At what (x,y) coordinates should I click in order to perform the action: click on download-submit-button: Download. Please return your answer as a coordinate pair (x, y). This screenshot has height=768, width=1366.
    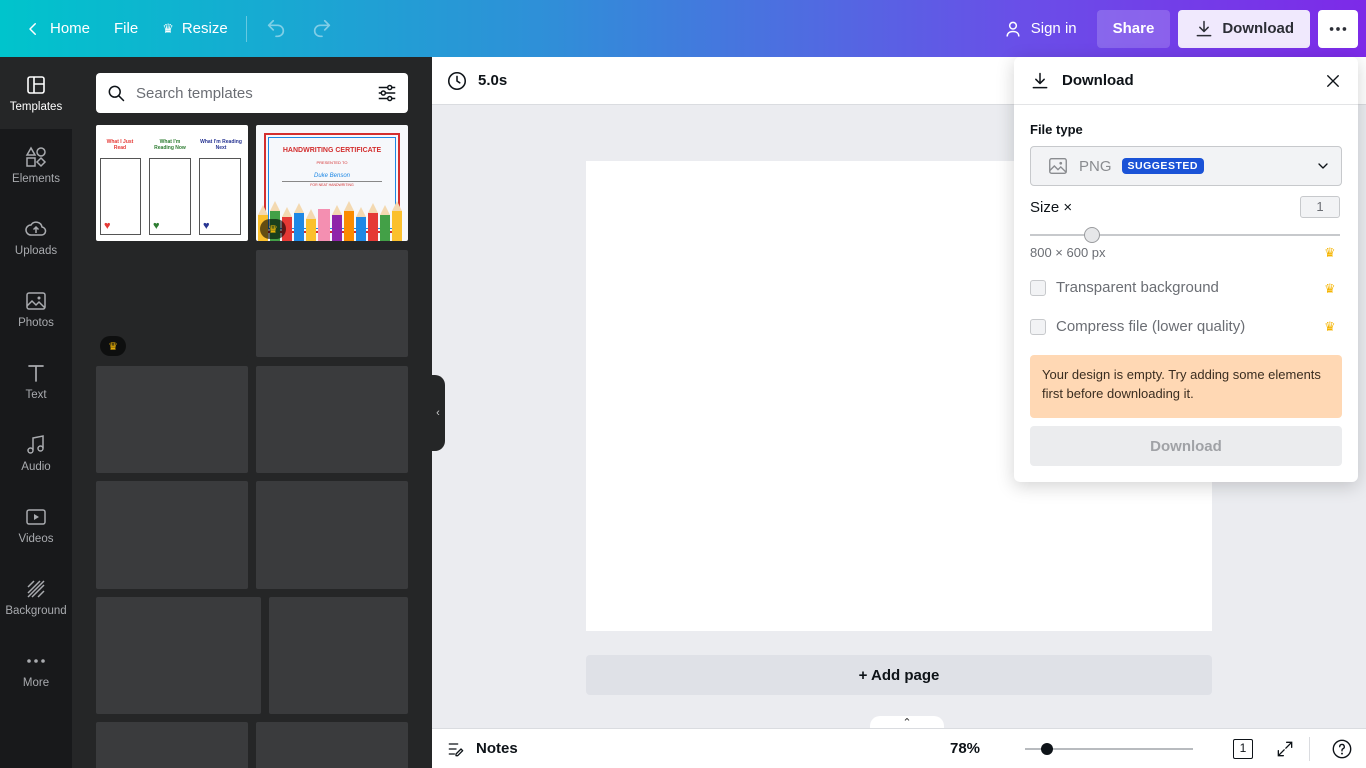
    Looking at the image, I should click on (1186, 446).